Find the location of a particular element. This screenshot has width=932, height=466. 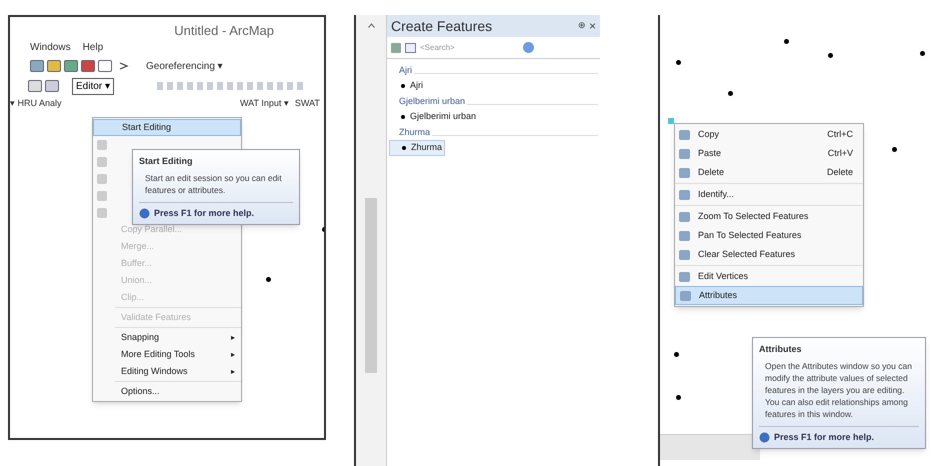

tooltip-text: Open the Attributes window so you can modify the attribute values of selected features in the layers you are editing. You can also edit relationships among features in this window. is located at coordinates (838, 390).